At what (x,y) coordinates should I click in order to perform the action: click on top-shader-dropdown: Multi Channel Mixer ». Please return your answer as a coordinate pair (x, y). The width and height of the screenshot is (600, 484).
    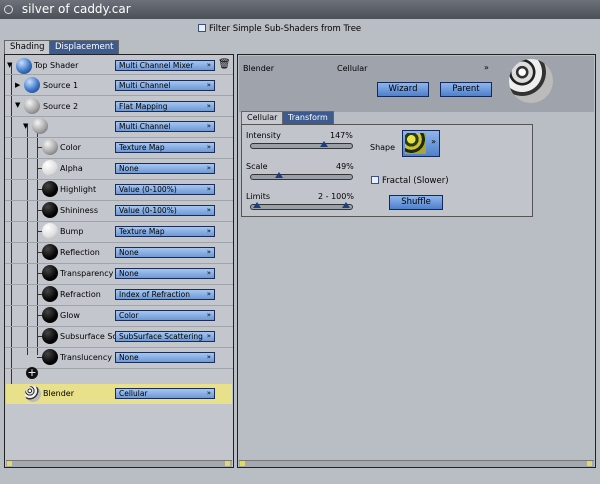
    Looking at the image, I should click on (165, 65).